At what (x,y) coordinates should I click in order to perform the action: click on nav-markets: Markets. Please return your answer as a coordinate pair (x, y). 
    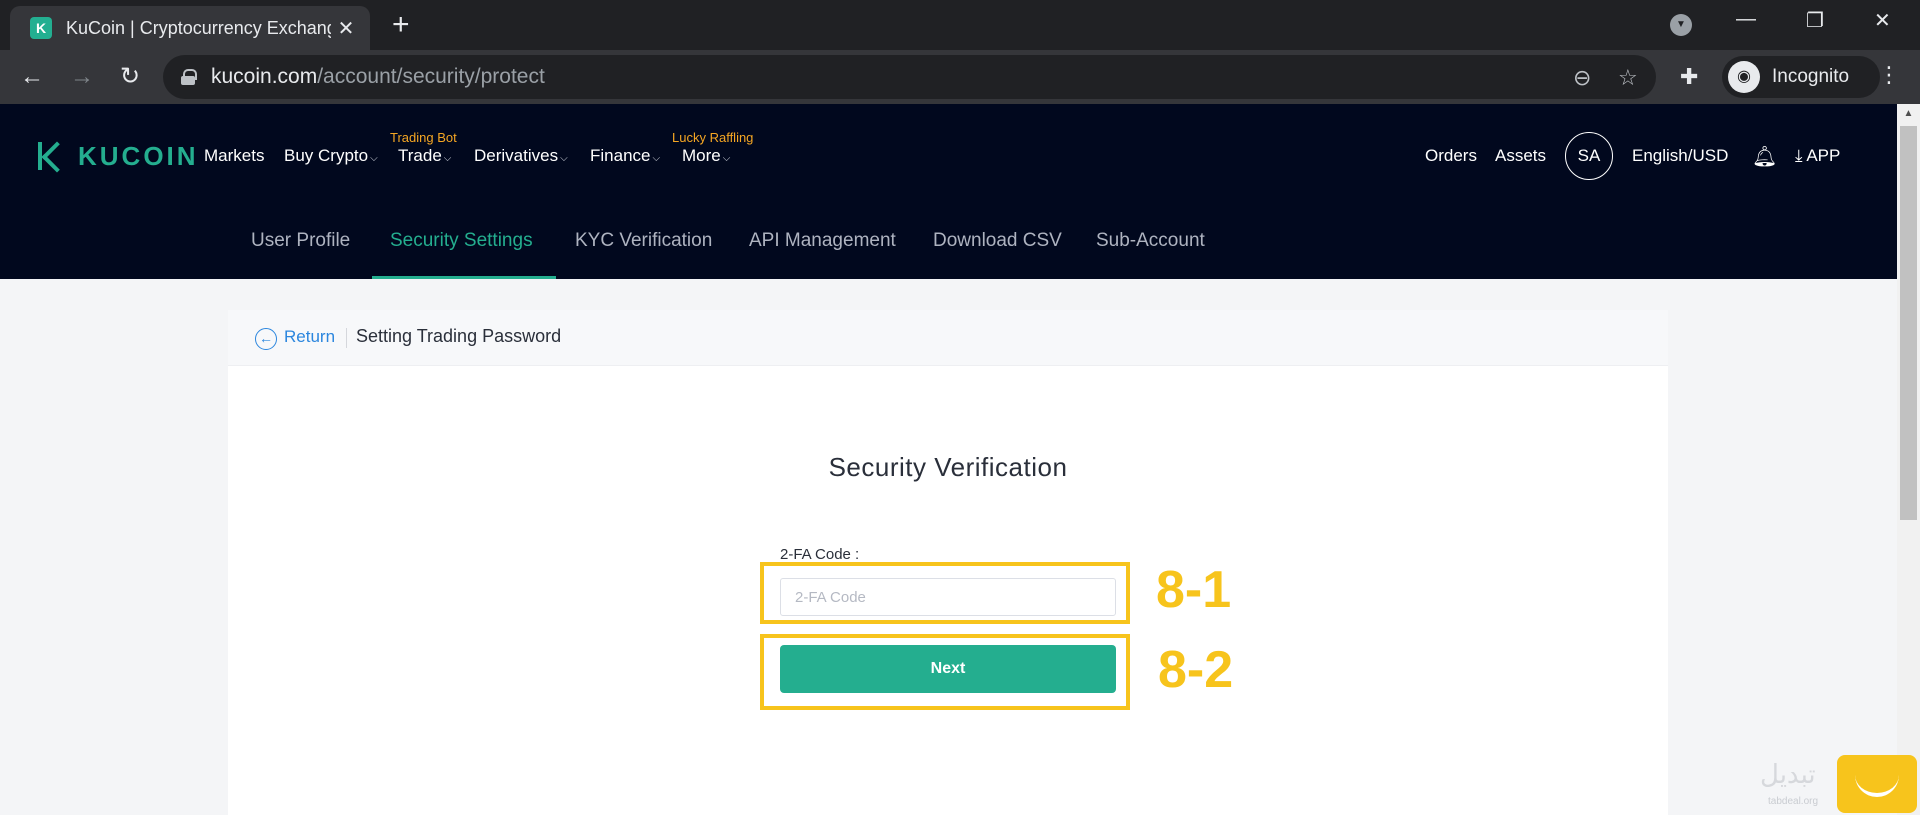
    Looking at the image, I should click on (234, 156).